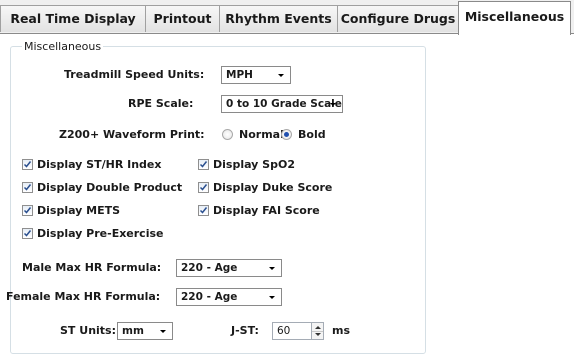 This screenshot has height=354, width=574. Describe the element at coordinates (318, 327) in the screenshot. I see `spin-up-icon` at that location.